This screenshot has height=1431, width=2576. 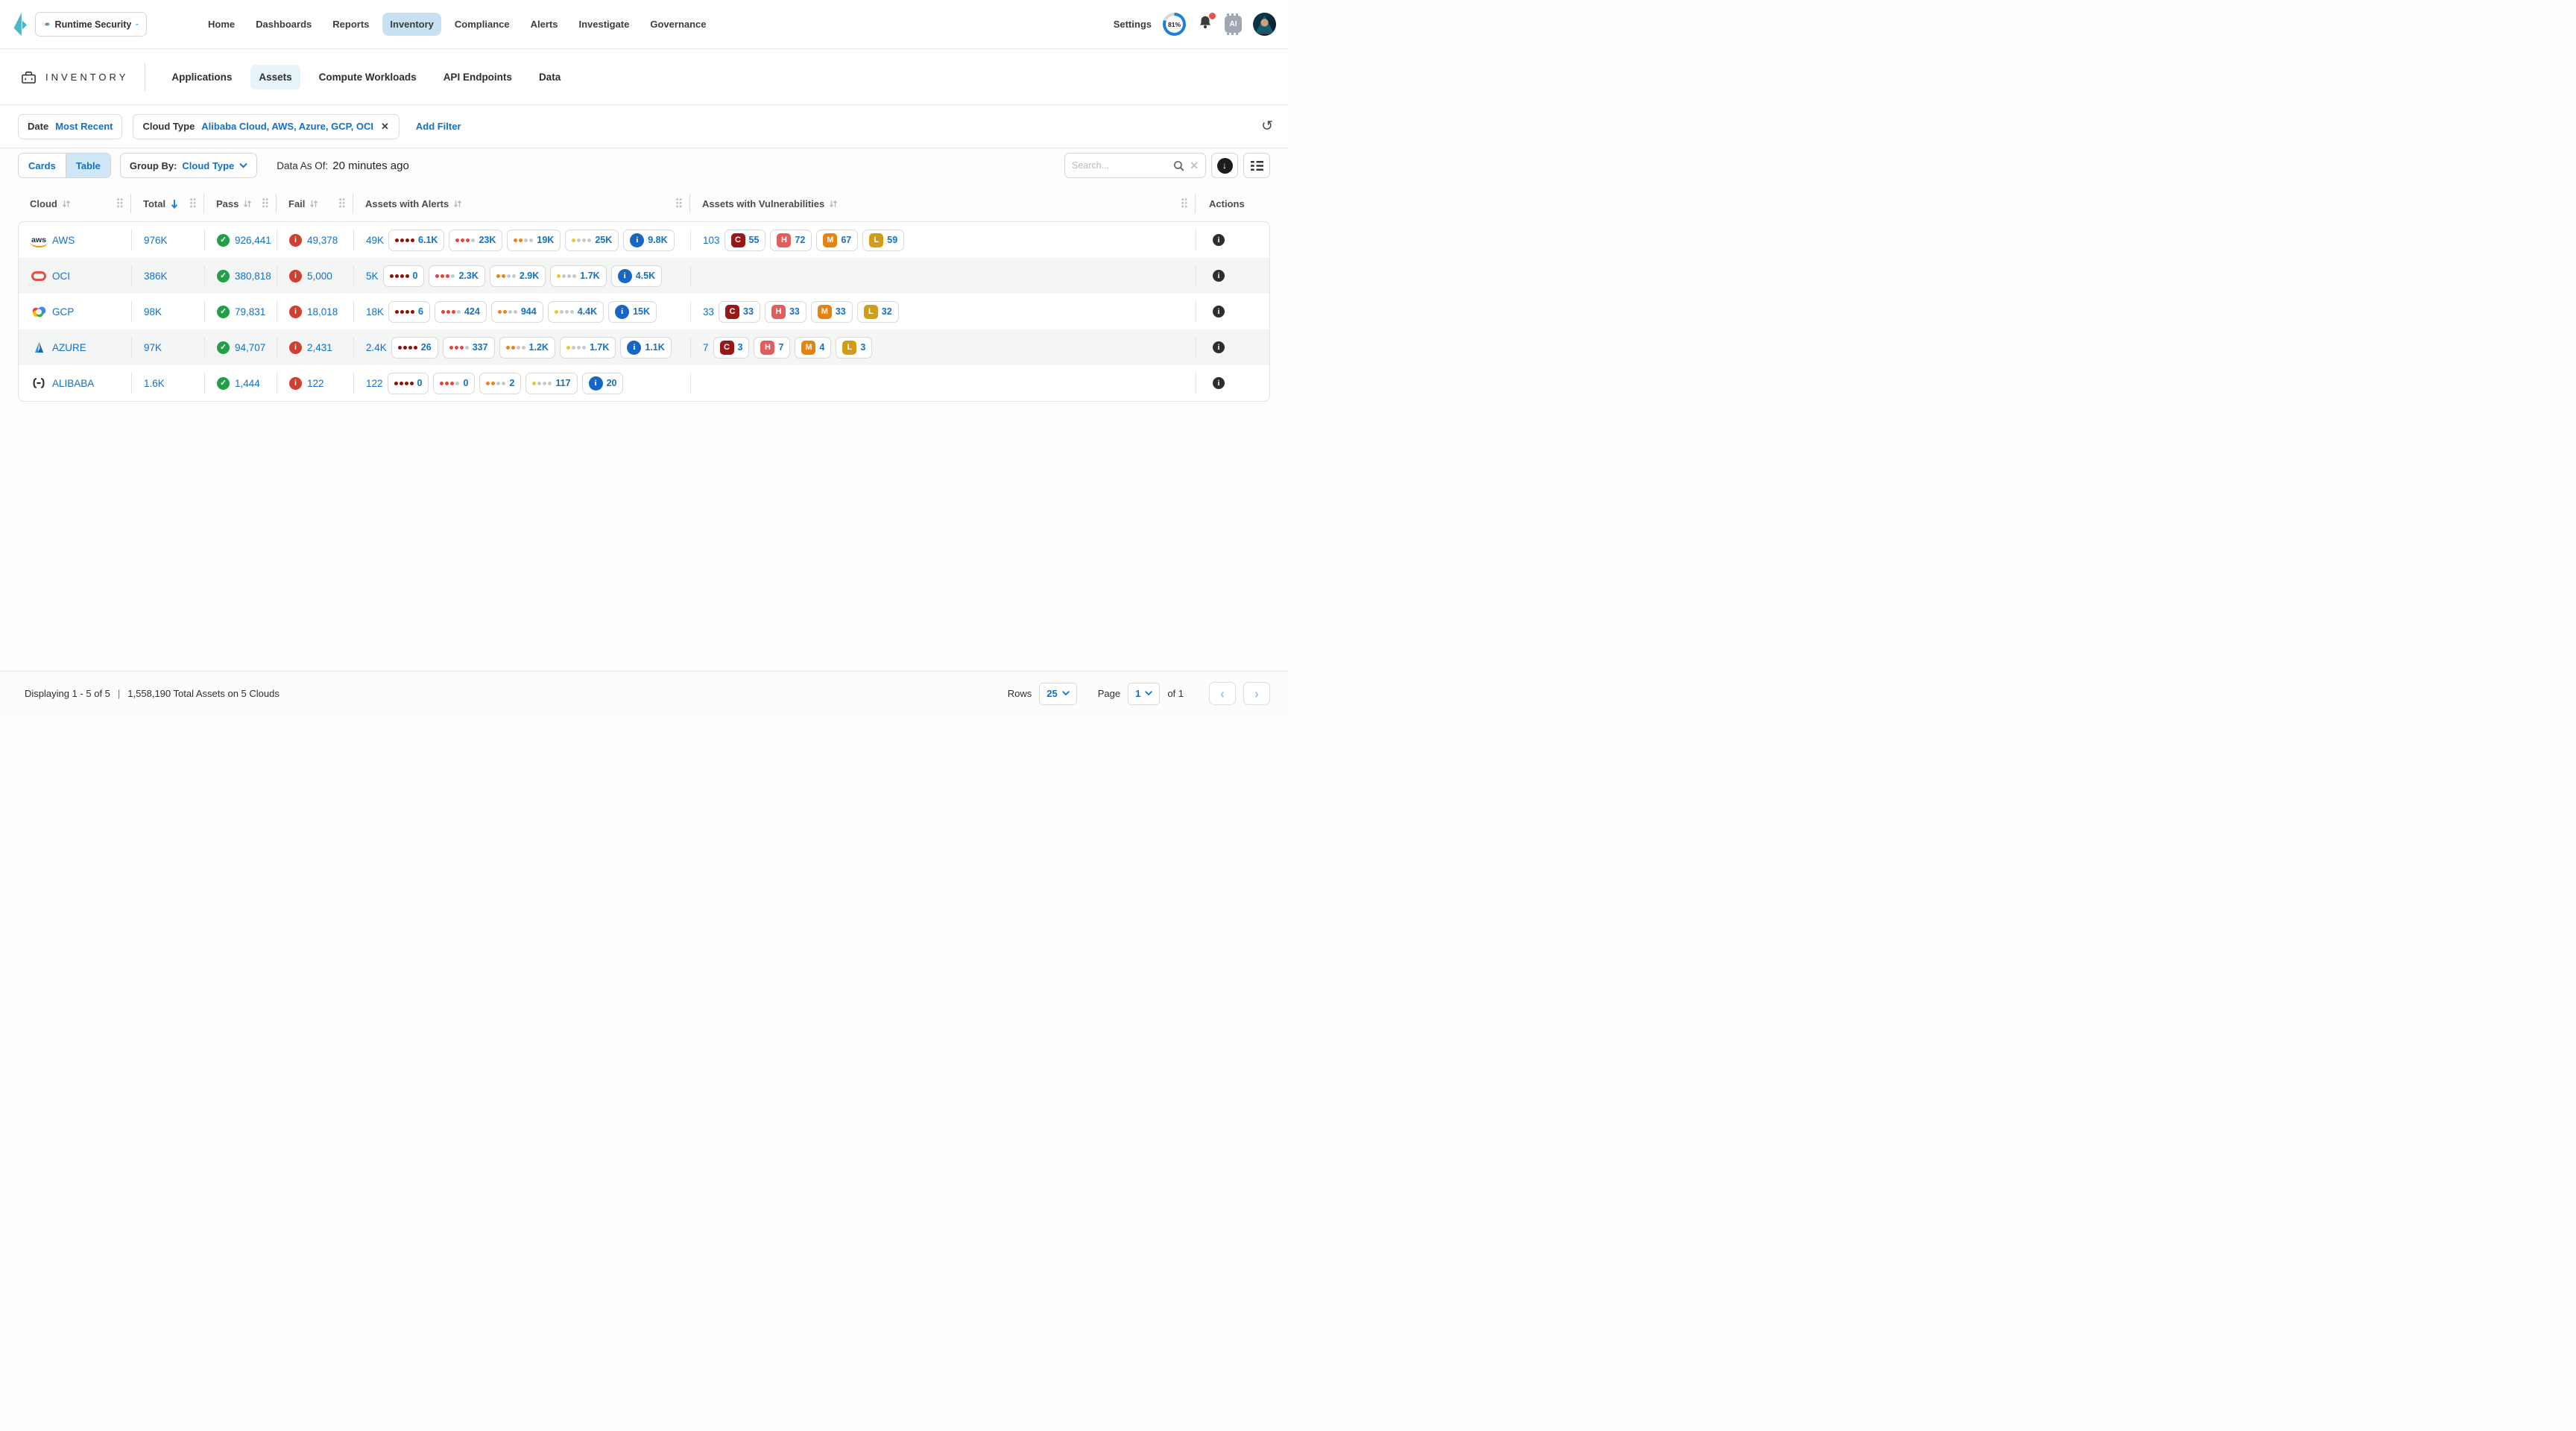 I want to click on product-switcher: Runtime Security, so click(x=91, y=25).